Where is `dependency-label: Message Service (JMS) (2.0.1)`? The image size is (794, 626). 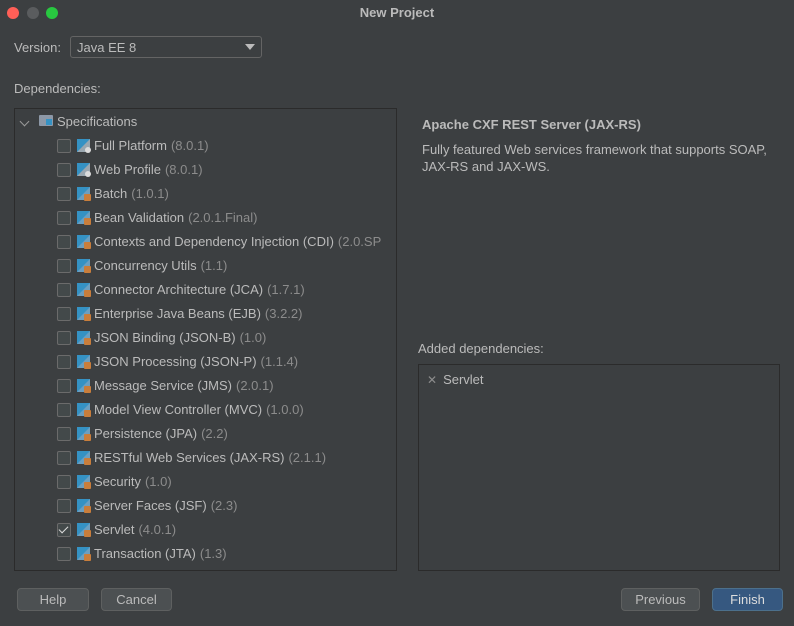 dependency-label: Message Service (JMS) (2.0.1) is located at coordinates (184, 385).